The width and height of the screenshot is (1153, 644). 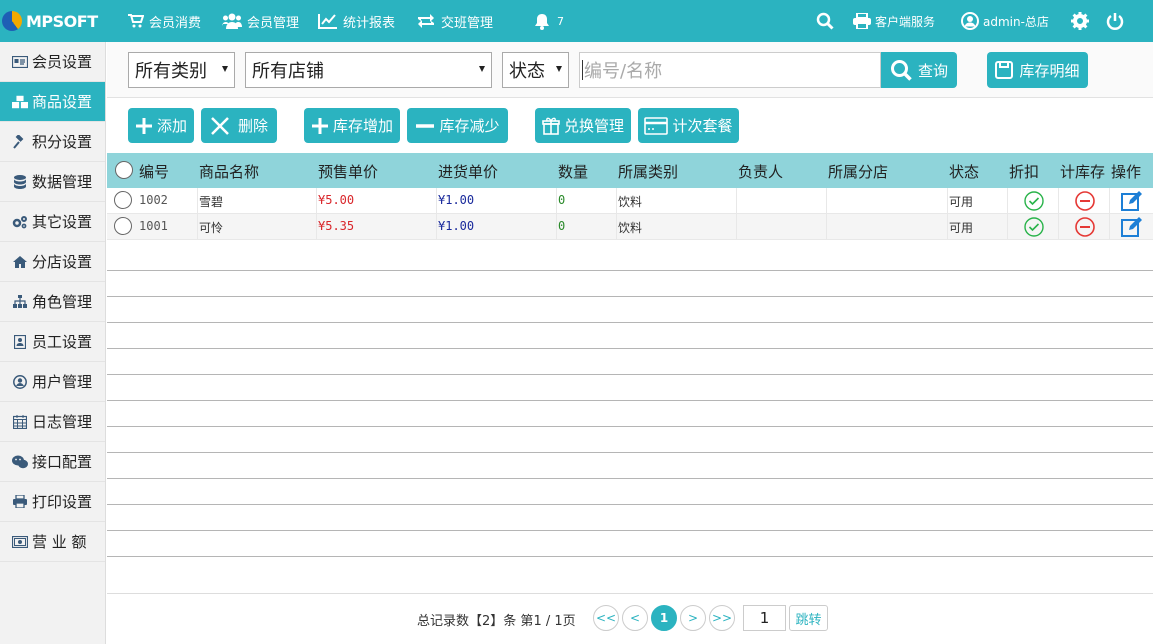 I want to click on sidebar-item-label: 其它设置, so click(x=62, y=222).